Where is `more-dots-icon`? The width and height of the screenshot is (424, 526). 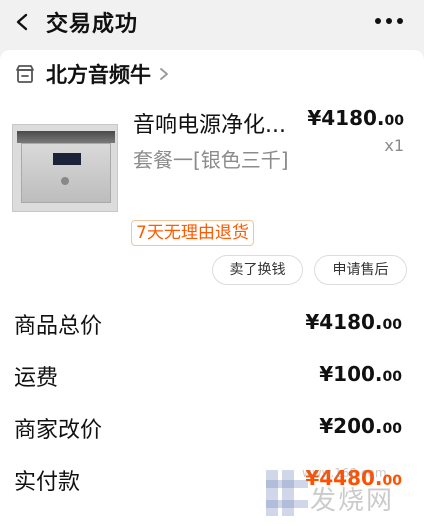 more-dots-icon is located at coordinates (389, 21).